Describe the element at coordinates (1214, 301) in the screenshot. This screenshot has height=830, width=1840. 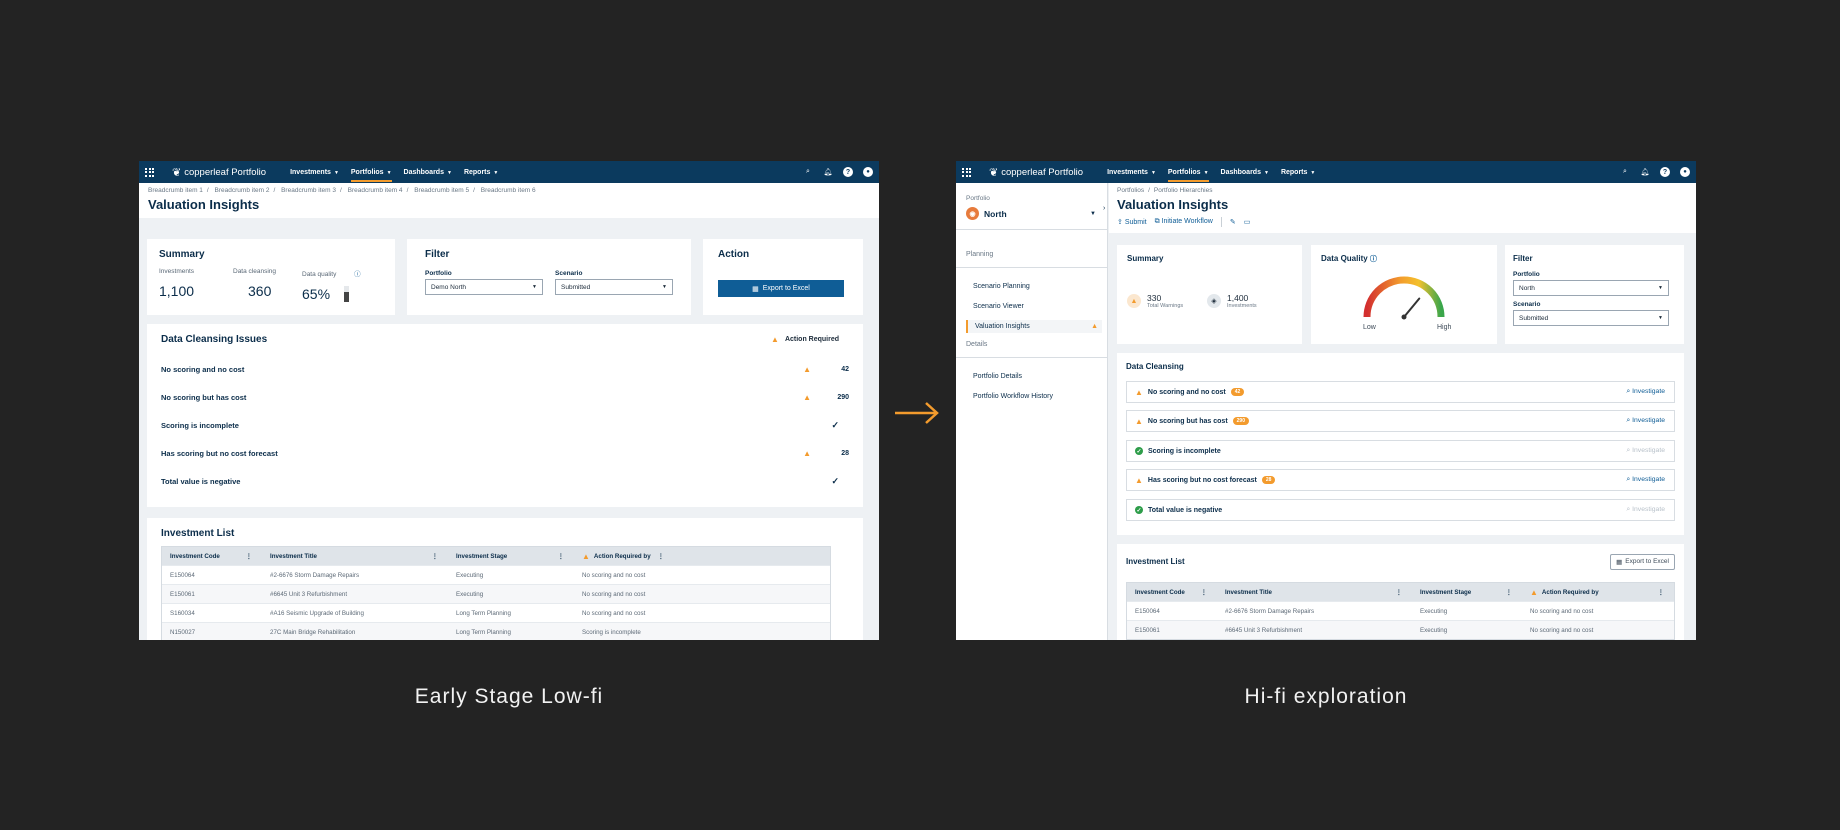
I see `investments-icon: ◈` at that location.